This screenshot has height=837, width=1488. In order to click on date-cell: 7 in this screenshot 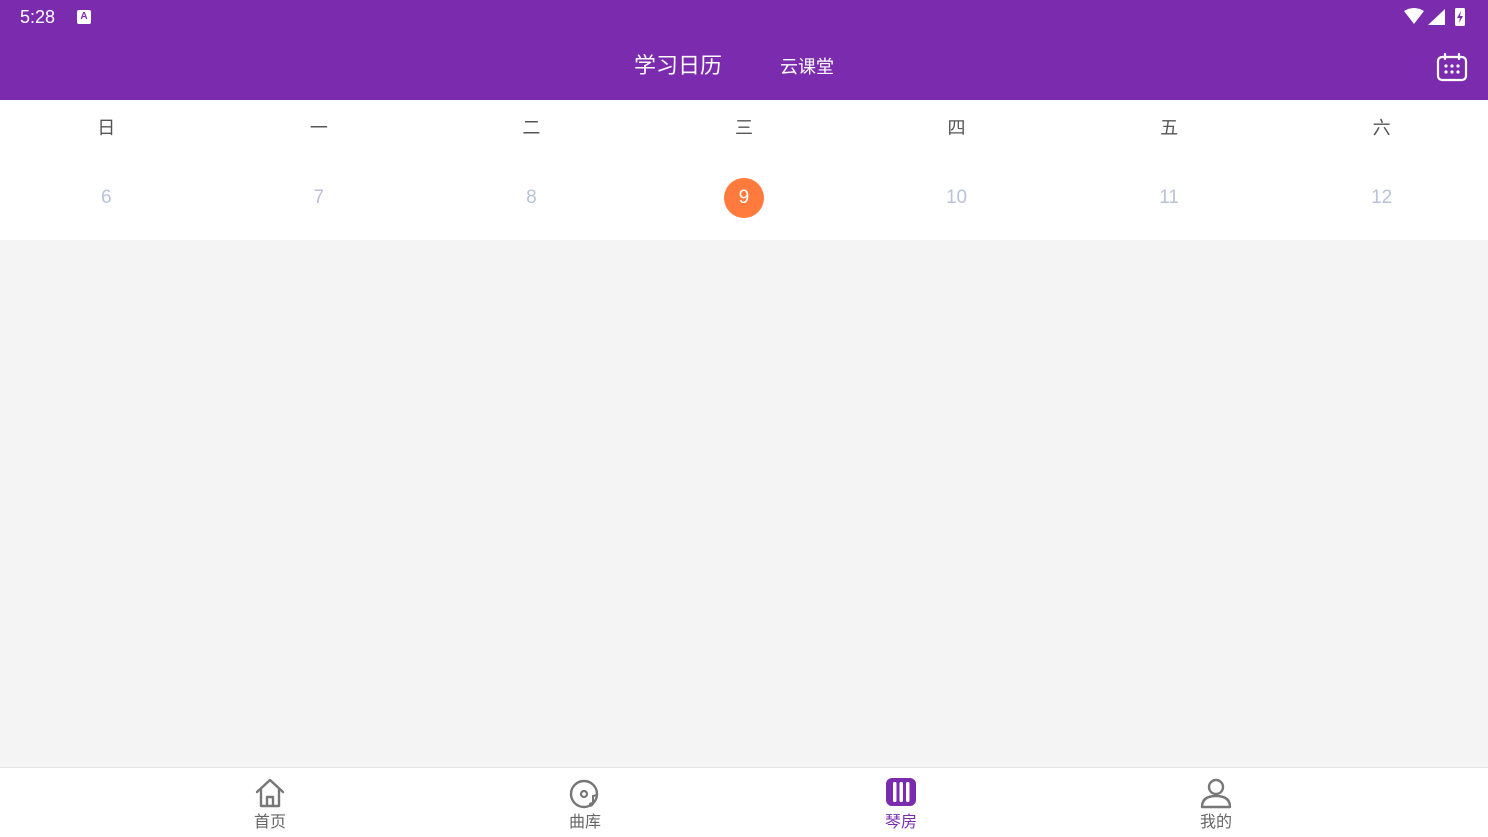, I will do `click(319, 198)`.